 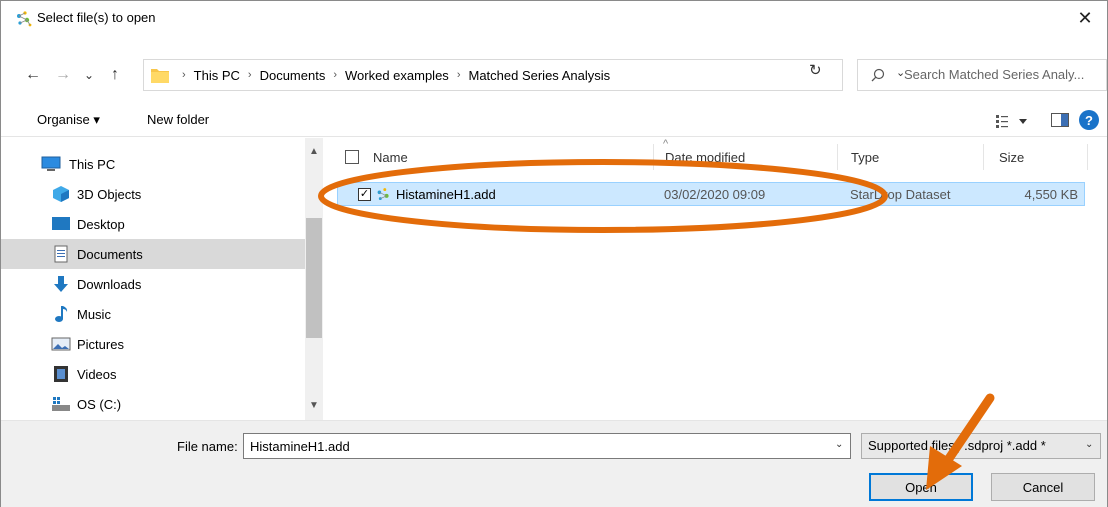 I want to click on close-button: ✕, so click(x=1085, y=18).